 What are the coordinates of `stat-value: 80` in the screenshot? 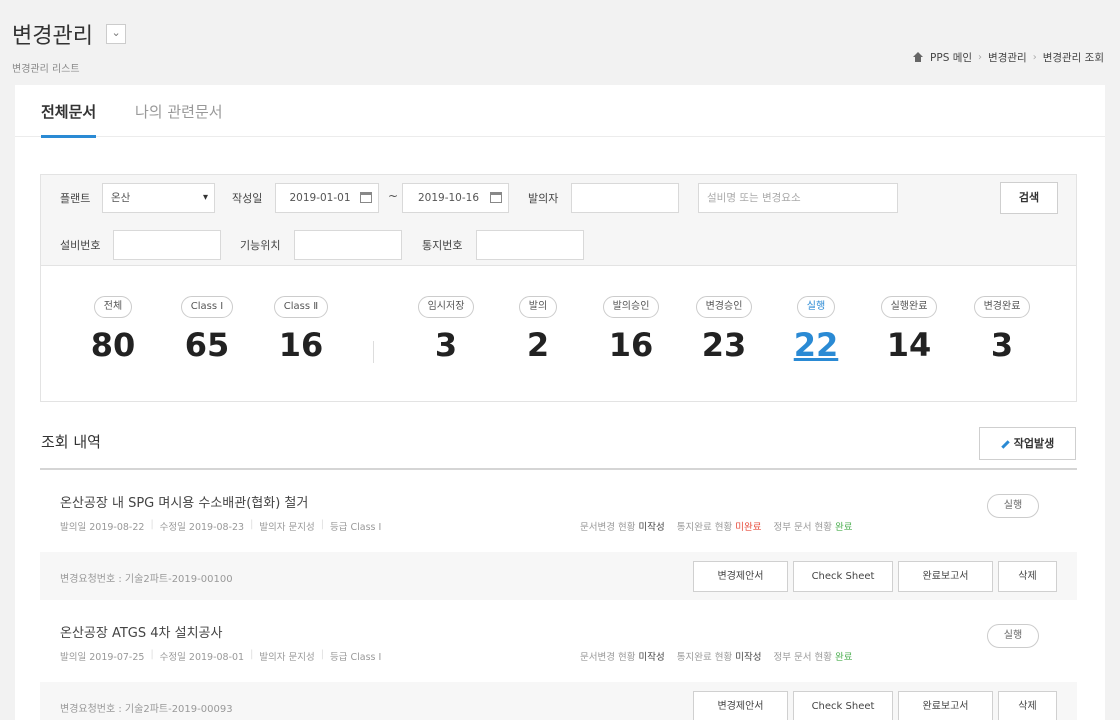 It's located at (113, 345).